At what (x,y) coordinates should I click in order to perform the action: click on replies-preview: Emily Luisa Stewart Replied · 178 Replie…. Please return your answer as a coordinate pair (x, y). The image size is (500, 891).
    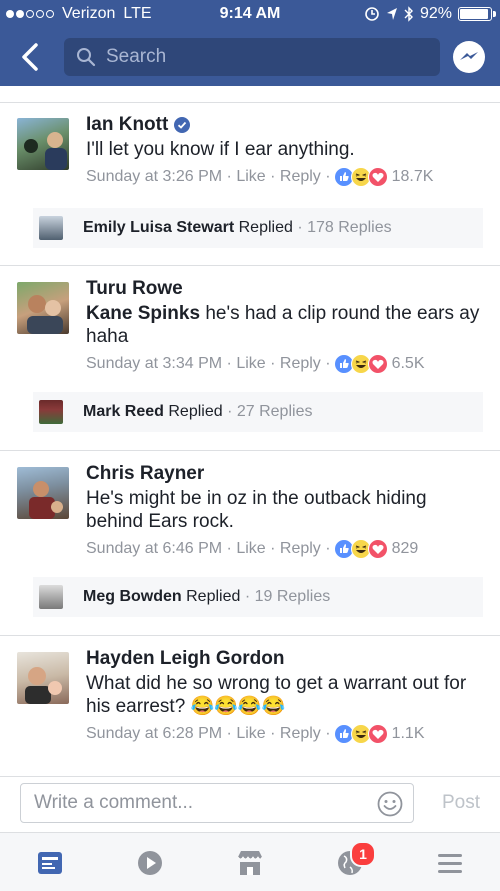
    Looking at the image, I should click on (258, 228).